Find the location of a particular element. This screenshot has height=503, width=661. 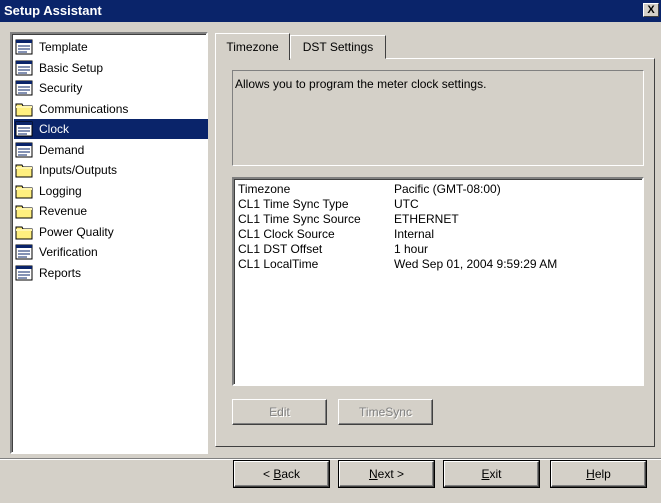

back-button: < Back is located at coordinates (281, 474).